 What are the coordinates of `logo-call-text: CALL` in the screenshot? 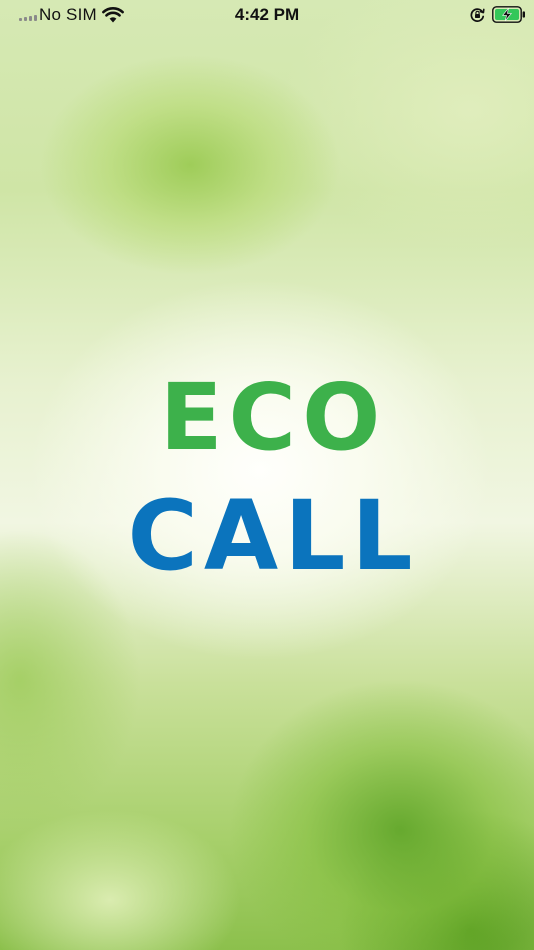 It's located at (273, 536).